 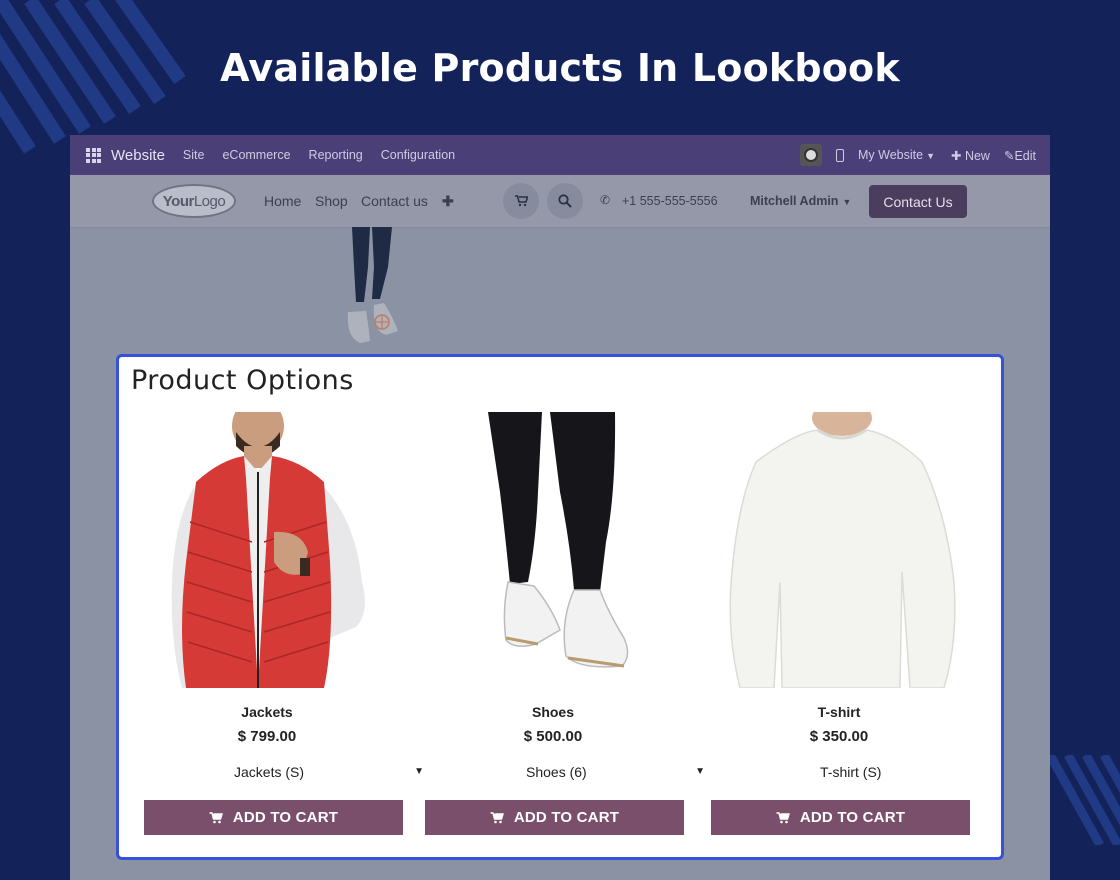 I want to click on product-card: T-shirt $ 350.00 T-shirt (S) ADD TO CART, so click(x=839, y=607).